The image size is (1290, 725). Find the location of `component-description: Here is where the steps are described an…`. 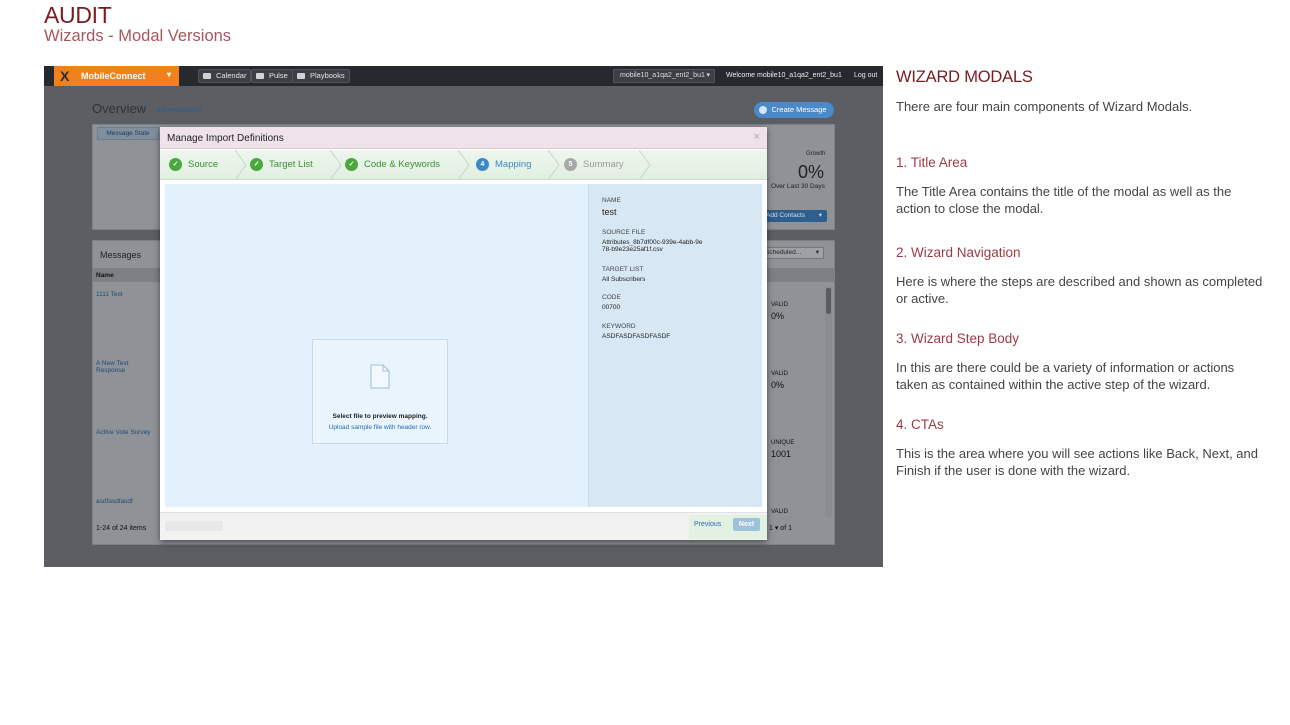

component-description: Here is where the steps are described an… is located at coordinates (1079, 290).